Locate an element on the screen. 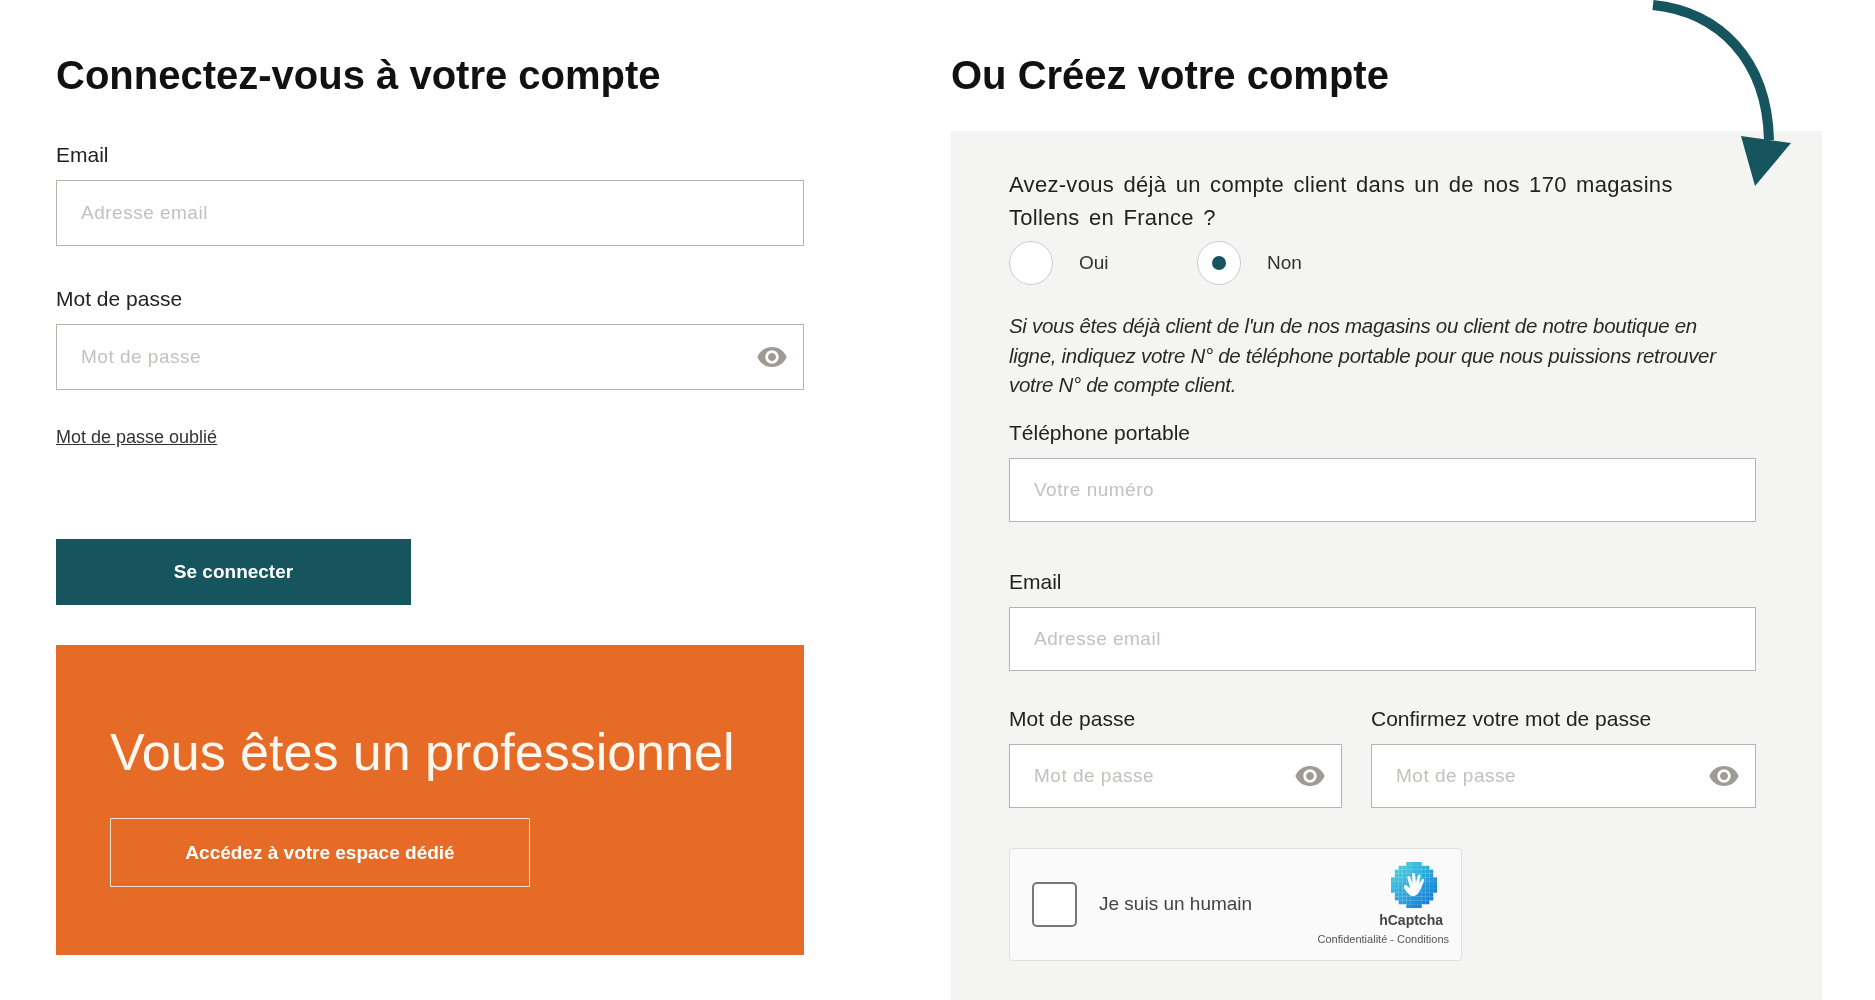 Image resolution: width=1875 pixels, height=1000 pixels. captcha-label: Je suis un humain is located at coordinates (1176, 904).